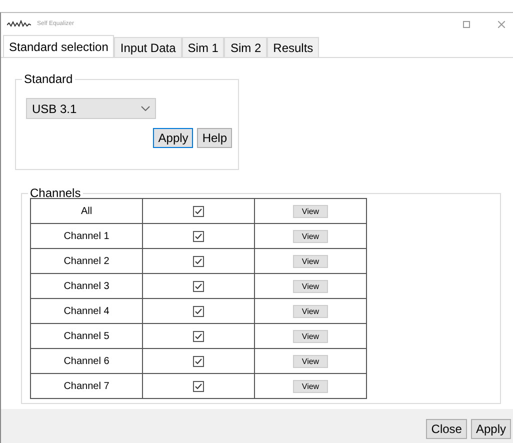  Describe the element at coordinates (148, 47) in the screenshot. I see `tab: Input Data` at that location.